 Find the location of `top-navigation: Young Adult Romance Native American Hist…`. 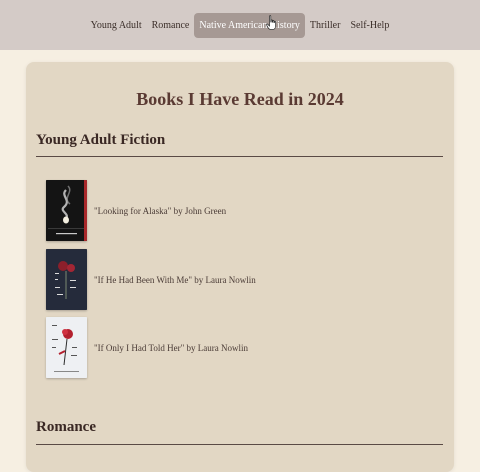

top-navigation: Young Adult Romance Native American Hist… is located at coordinates (240, 25).